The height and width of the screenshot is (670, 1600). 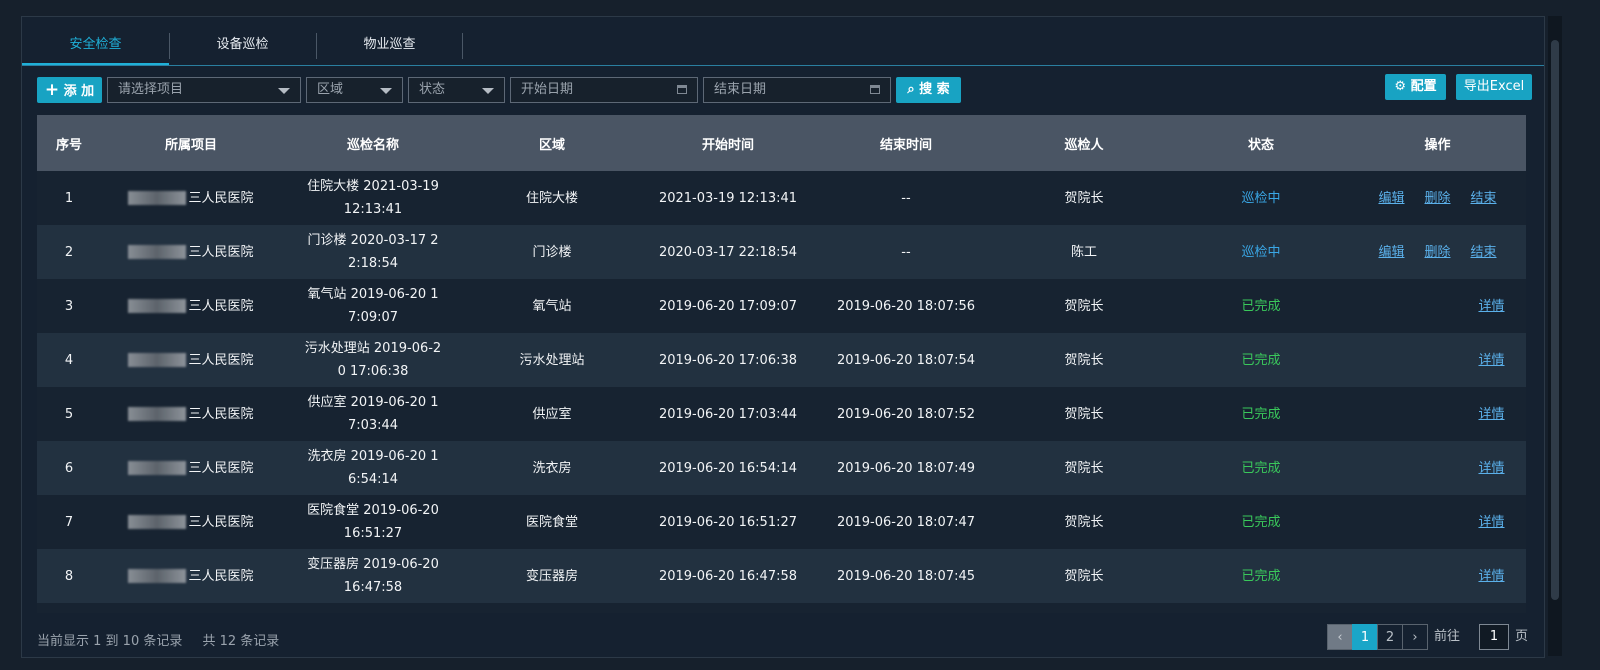 What do you see at coordinates (79, 91) in the screenshot?
I see `add-button-label: 添 加` at bounding box center [79, 91].